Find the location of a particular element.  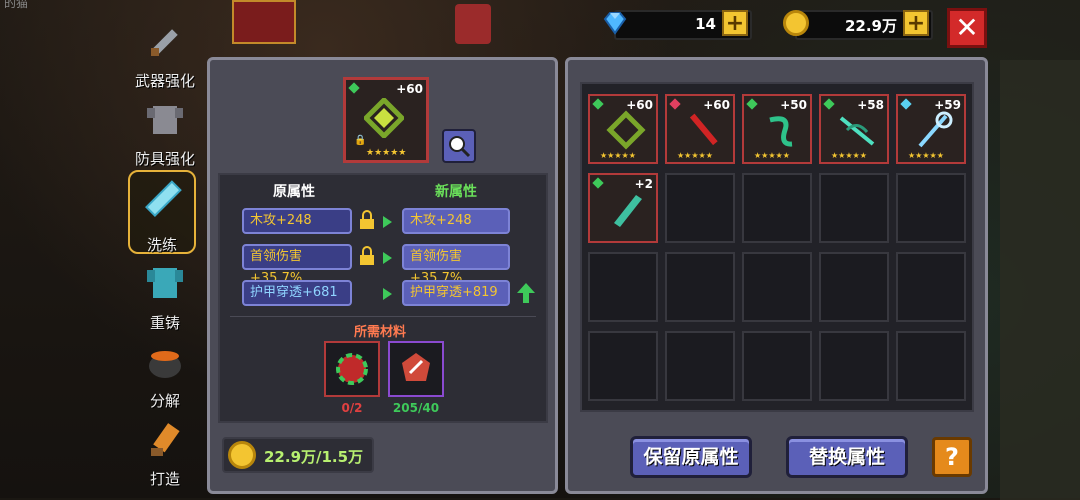

selected-item-slot: +60 🔒 ★★★★★ is located at coordinates (386, 120).